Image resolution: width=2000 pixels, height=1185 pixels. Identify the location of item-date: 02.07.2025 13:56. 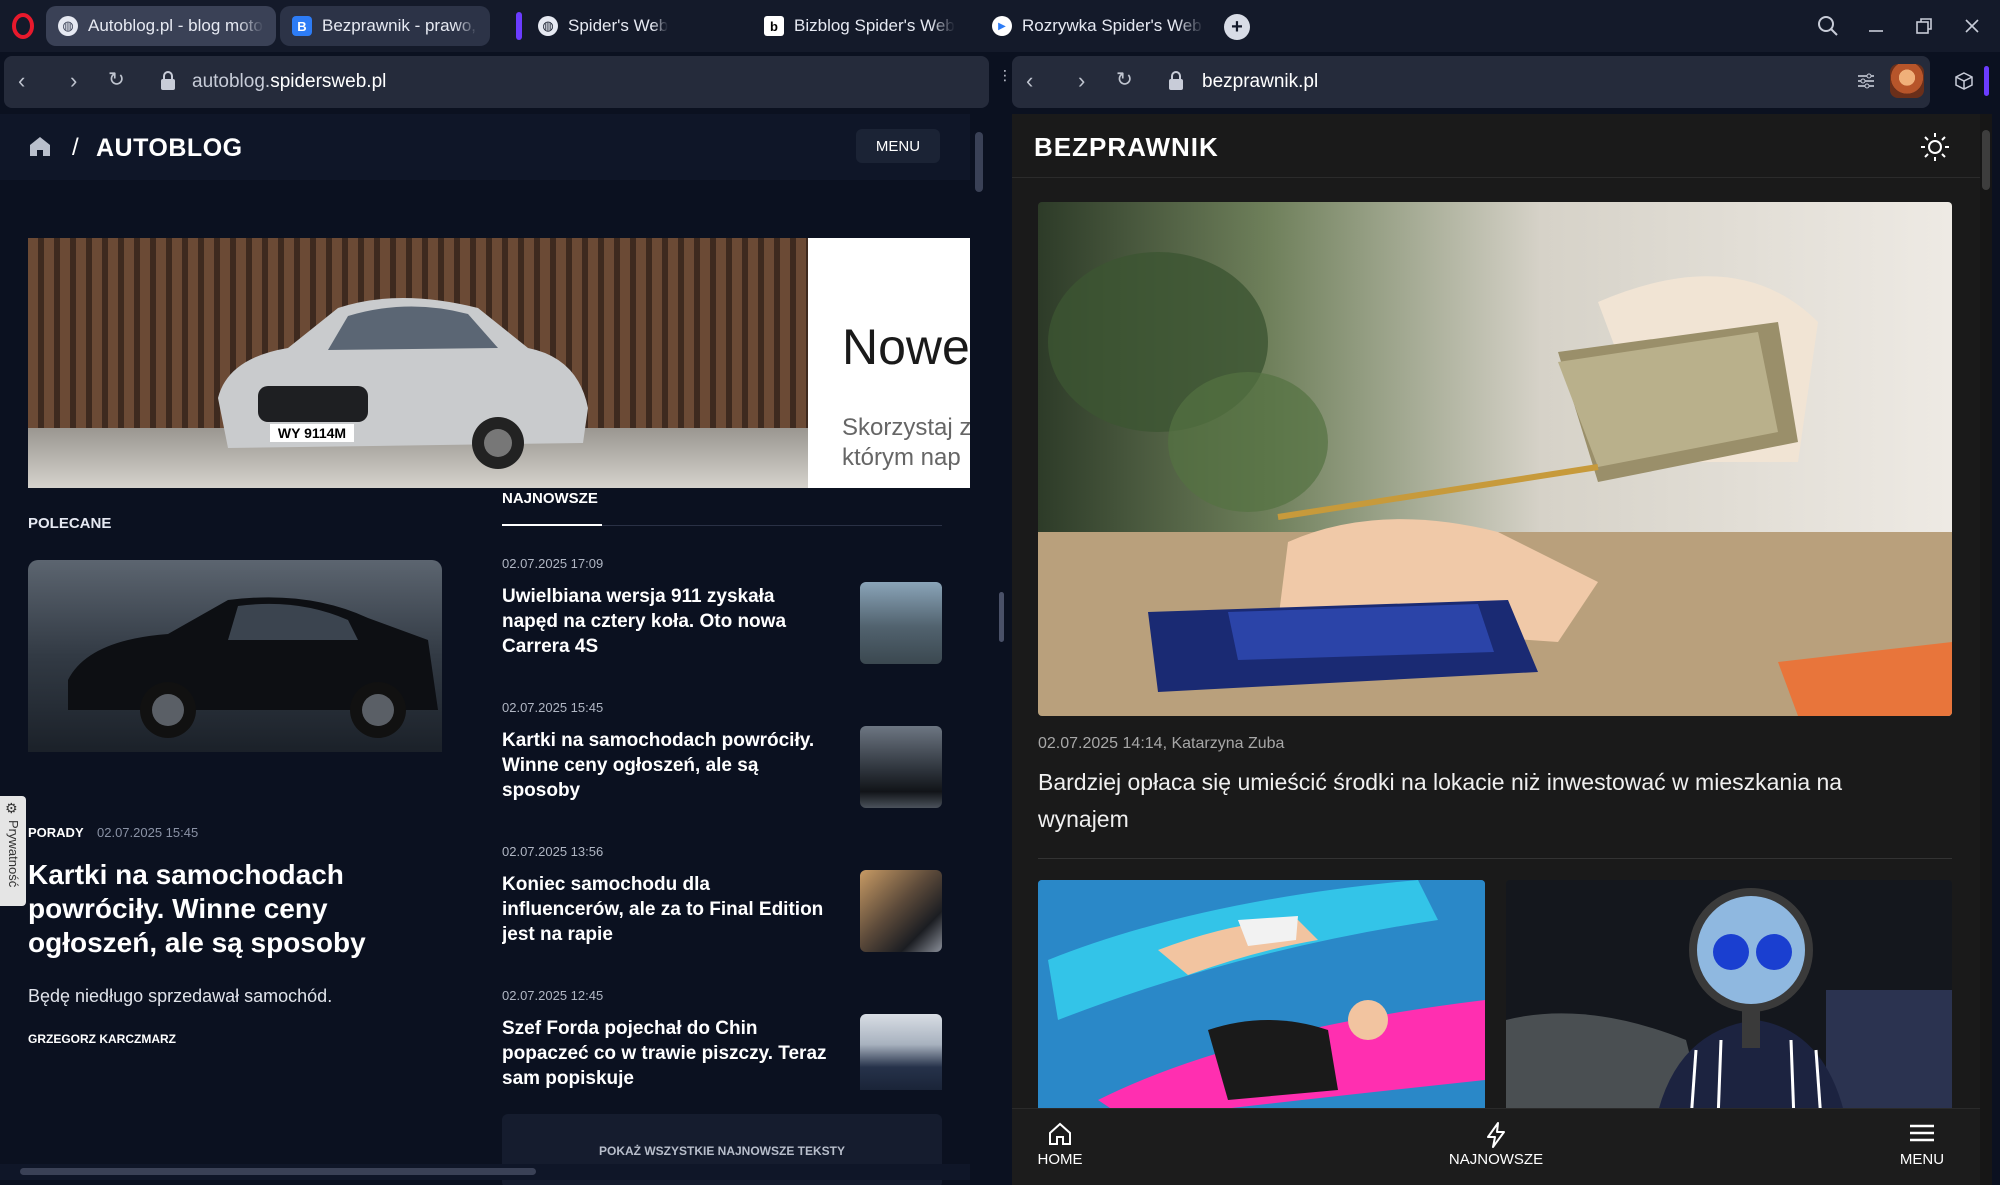
(553, 851).